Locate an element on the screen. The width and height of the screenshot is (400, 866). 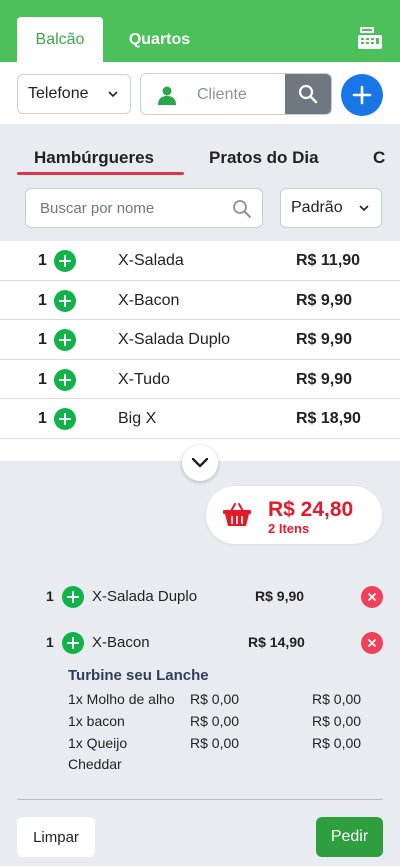
product-row: 1 X-Tudo R$ 9,90 is located at coordinates (200, 379).